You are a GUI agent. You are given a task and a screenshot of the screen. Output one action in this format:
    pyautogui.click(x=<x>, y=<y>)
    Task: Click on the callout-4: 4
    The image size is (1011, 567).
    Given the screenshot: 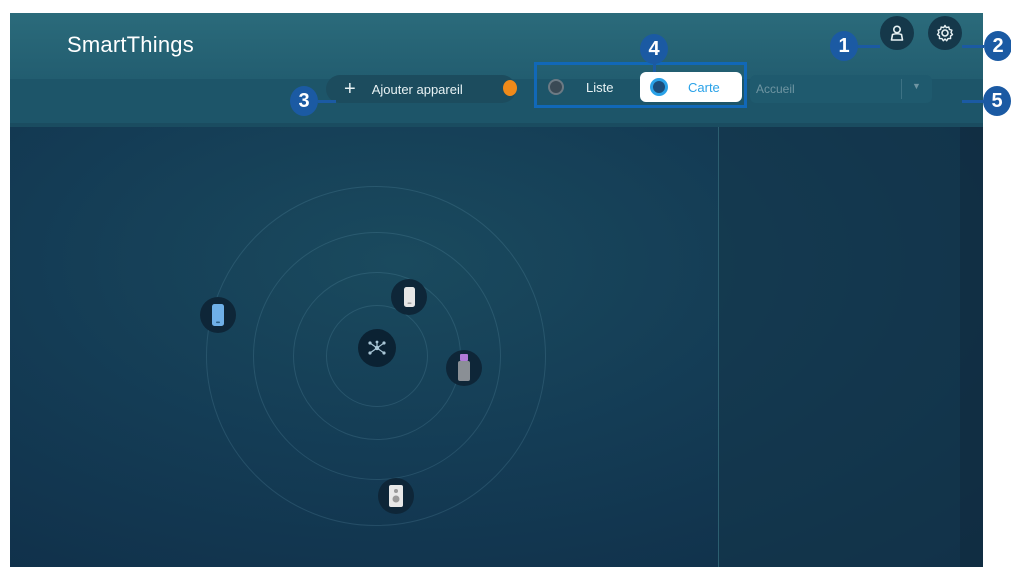 What is the action you would take?
    pyautogui.click(x=654, y=49)
    